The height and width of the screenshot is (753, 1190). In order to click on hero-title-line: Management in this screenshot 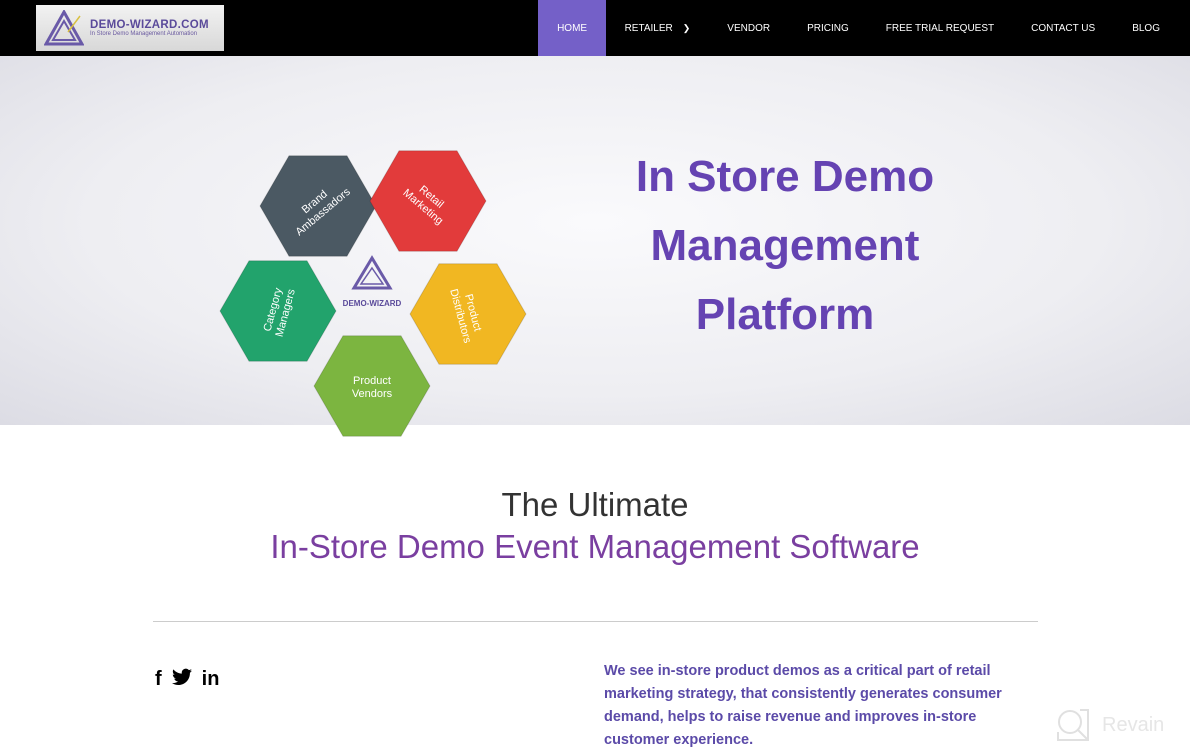, I will do `click(785, 245)`.